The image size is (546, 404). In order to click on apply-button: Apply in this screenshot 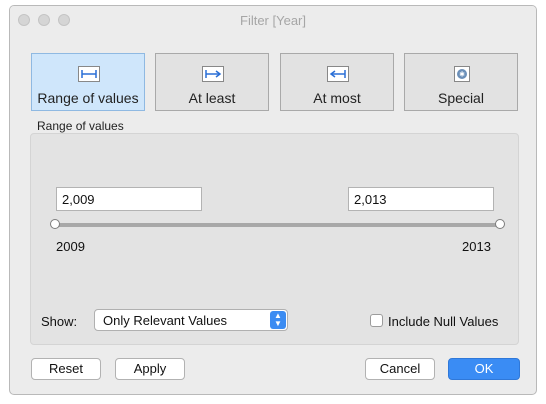, I will do `click(150, 369)`.